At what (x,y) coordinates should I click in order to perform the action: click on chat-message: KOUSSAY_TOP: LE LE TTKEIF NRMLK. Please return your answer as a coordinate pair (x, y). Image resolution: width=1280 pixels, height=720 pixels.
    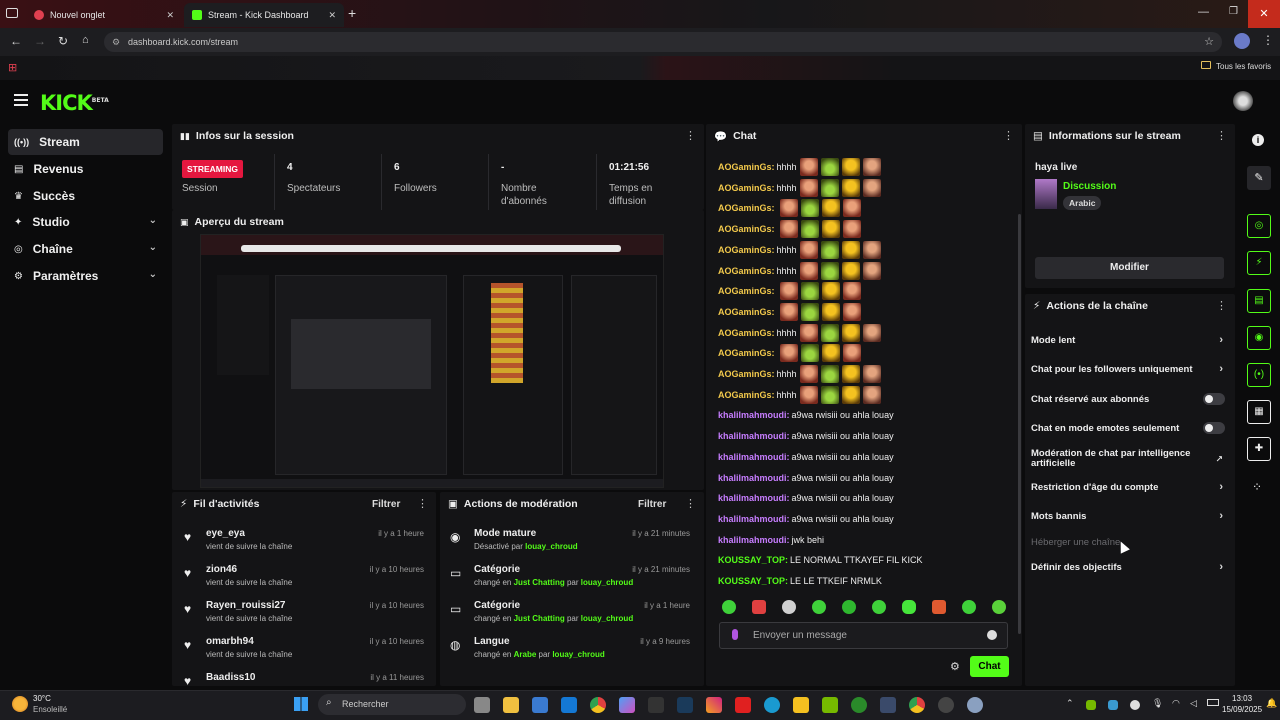
    Looking at the image, I should click on (800, 581).